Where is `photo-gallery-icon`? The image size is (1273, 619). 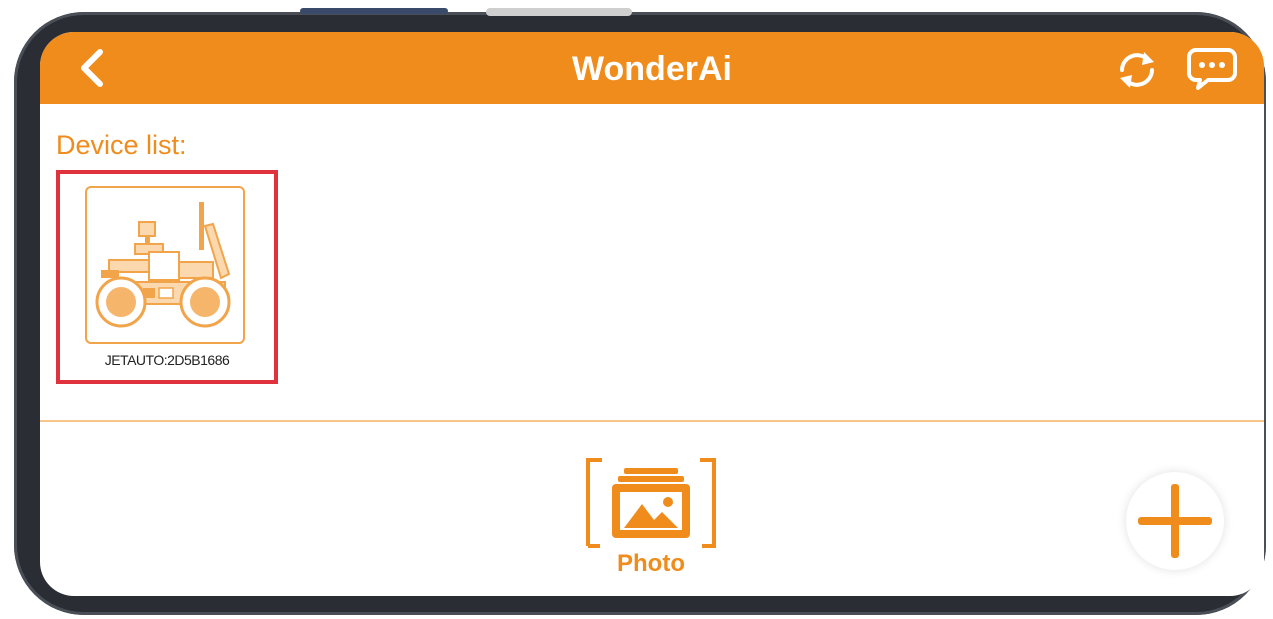 photo-gallery-icon is located at coordinates (651, 503).